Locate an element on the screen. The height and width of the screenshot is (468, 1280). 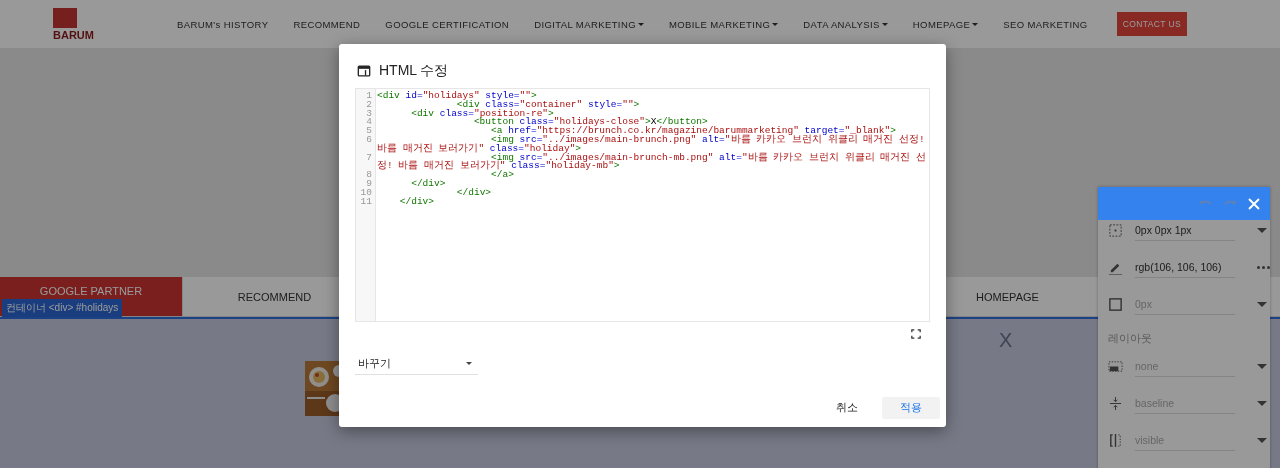
nav-link: BARUM's HISTORY is located at coordinates (223, 24).